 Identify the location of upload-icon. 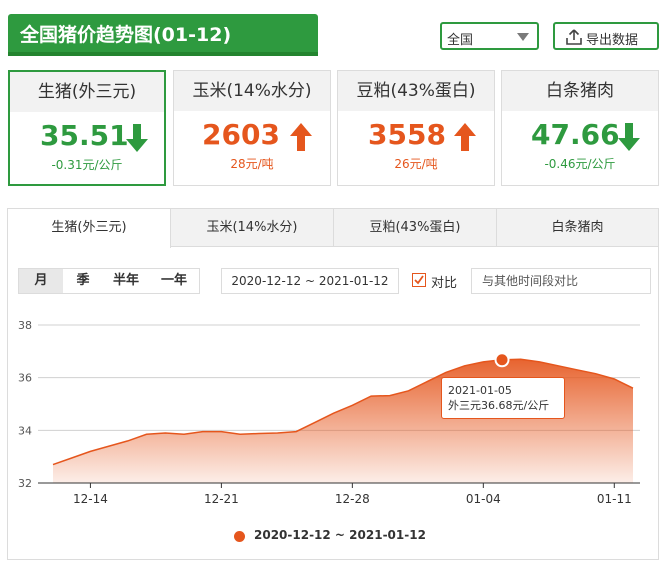
(574, 37).